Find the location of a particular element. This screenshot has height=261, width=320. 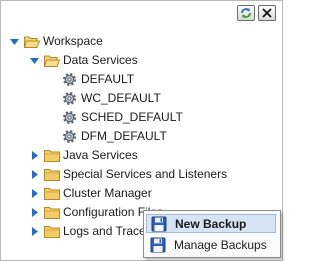

tree-node-service: WC_DEFAULT is located at coordinates (111, 98).